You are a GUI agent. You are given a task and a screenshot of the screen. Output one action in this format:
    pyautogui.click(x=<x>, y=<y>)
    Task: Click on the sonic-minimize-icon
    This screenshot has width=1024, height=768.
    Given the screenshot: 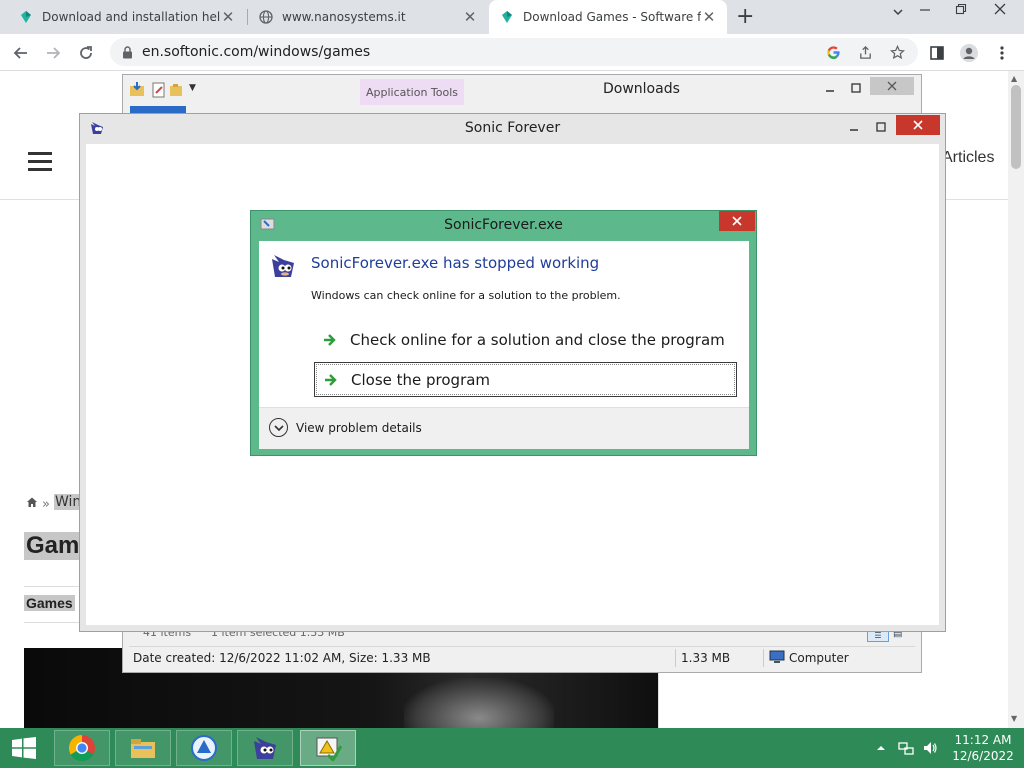 What is the action you would take?
    pyautogui.click(x=854, y=127)
    